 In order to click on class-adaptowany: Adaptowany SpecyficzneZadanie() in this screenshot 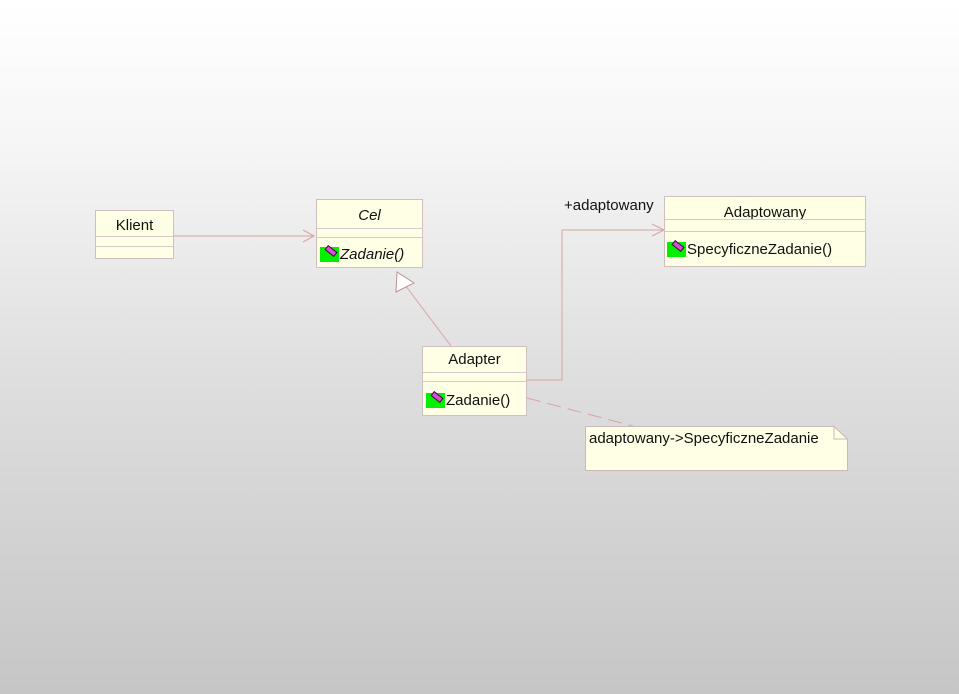, I will do `click(765, 231)`.